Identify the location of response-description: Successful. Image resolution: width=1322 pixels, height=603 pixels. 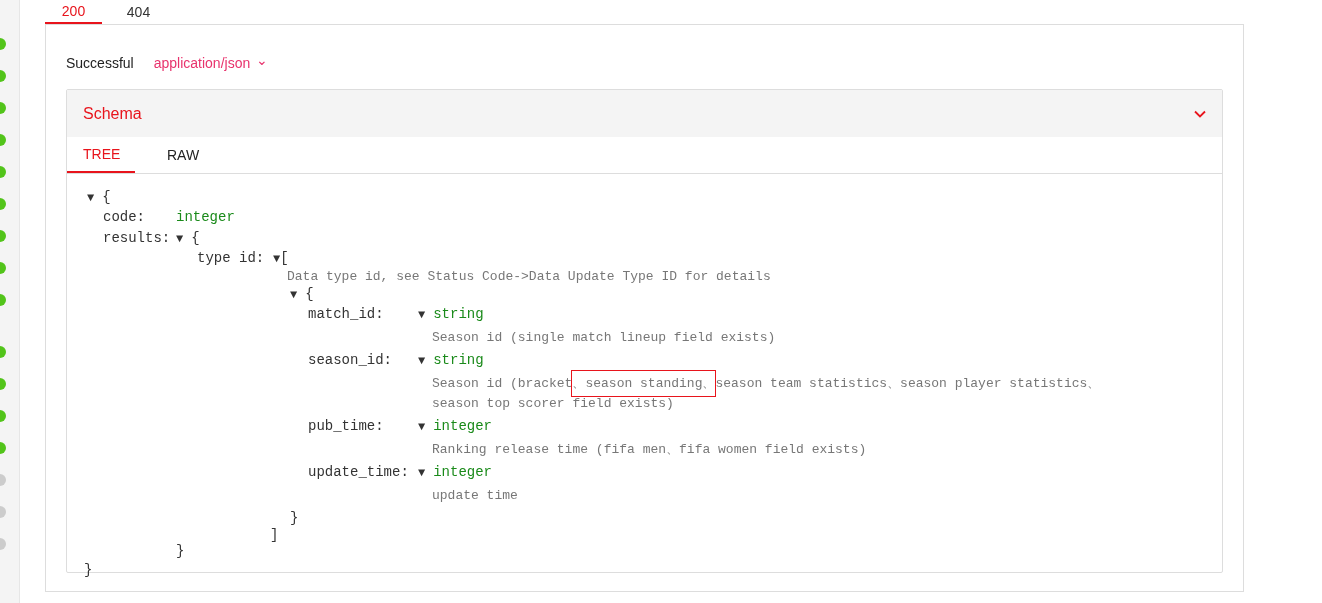
(100, 63).